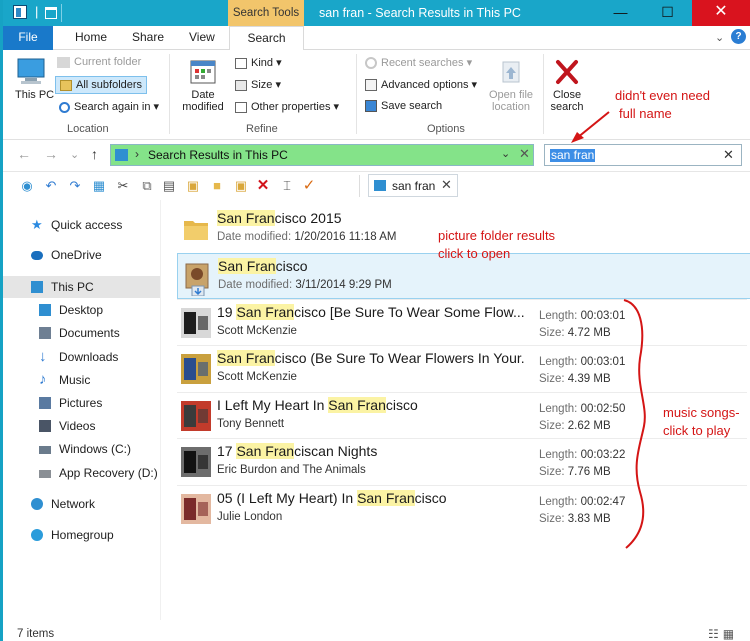 The width and height of the screenshot is (750, 641). I want to click on redo-icon: ↷, so click(75, 186).